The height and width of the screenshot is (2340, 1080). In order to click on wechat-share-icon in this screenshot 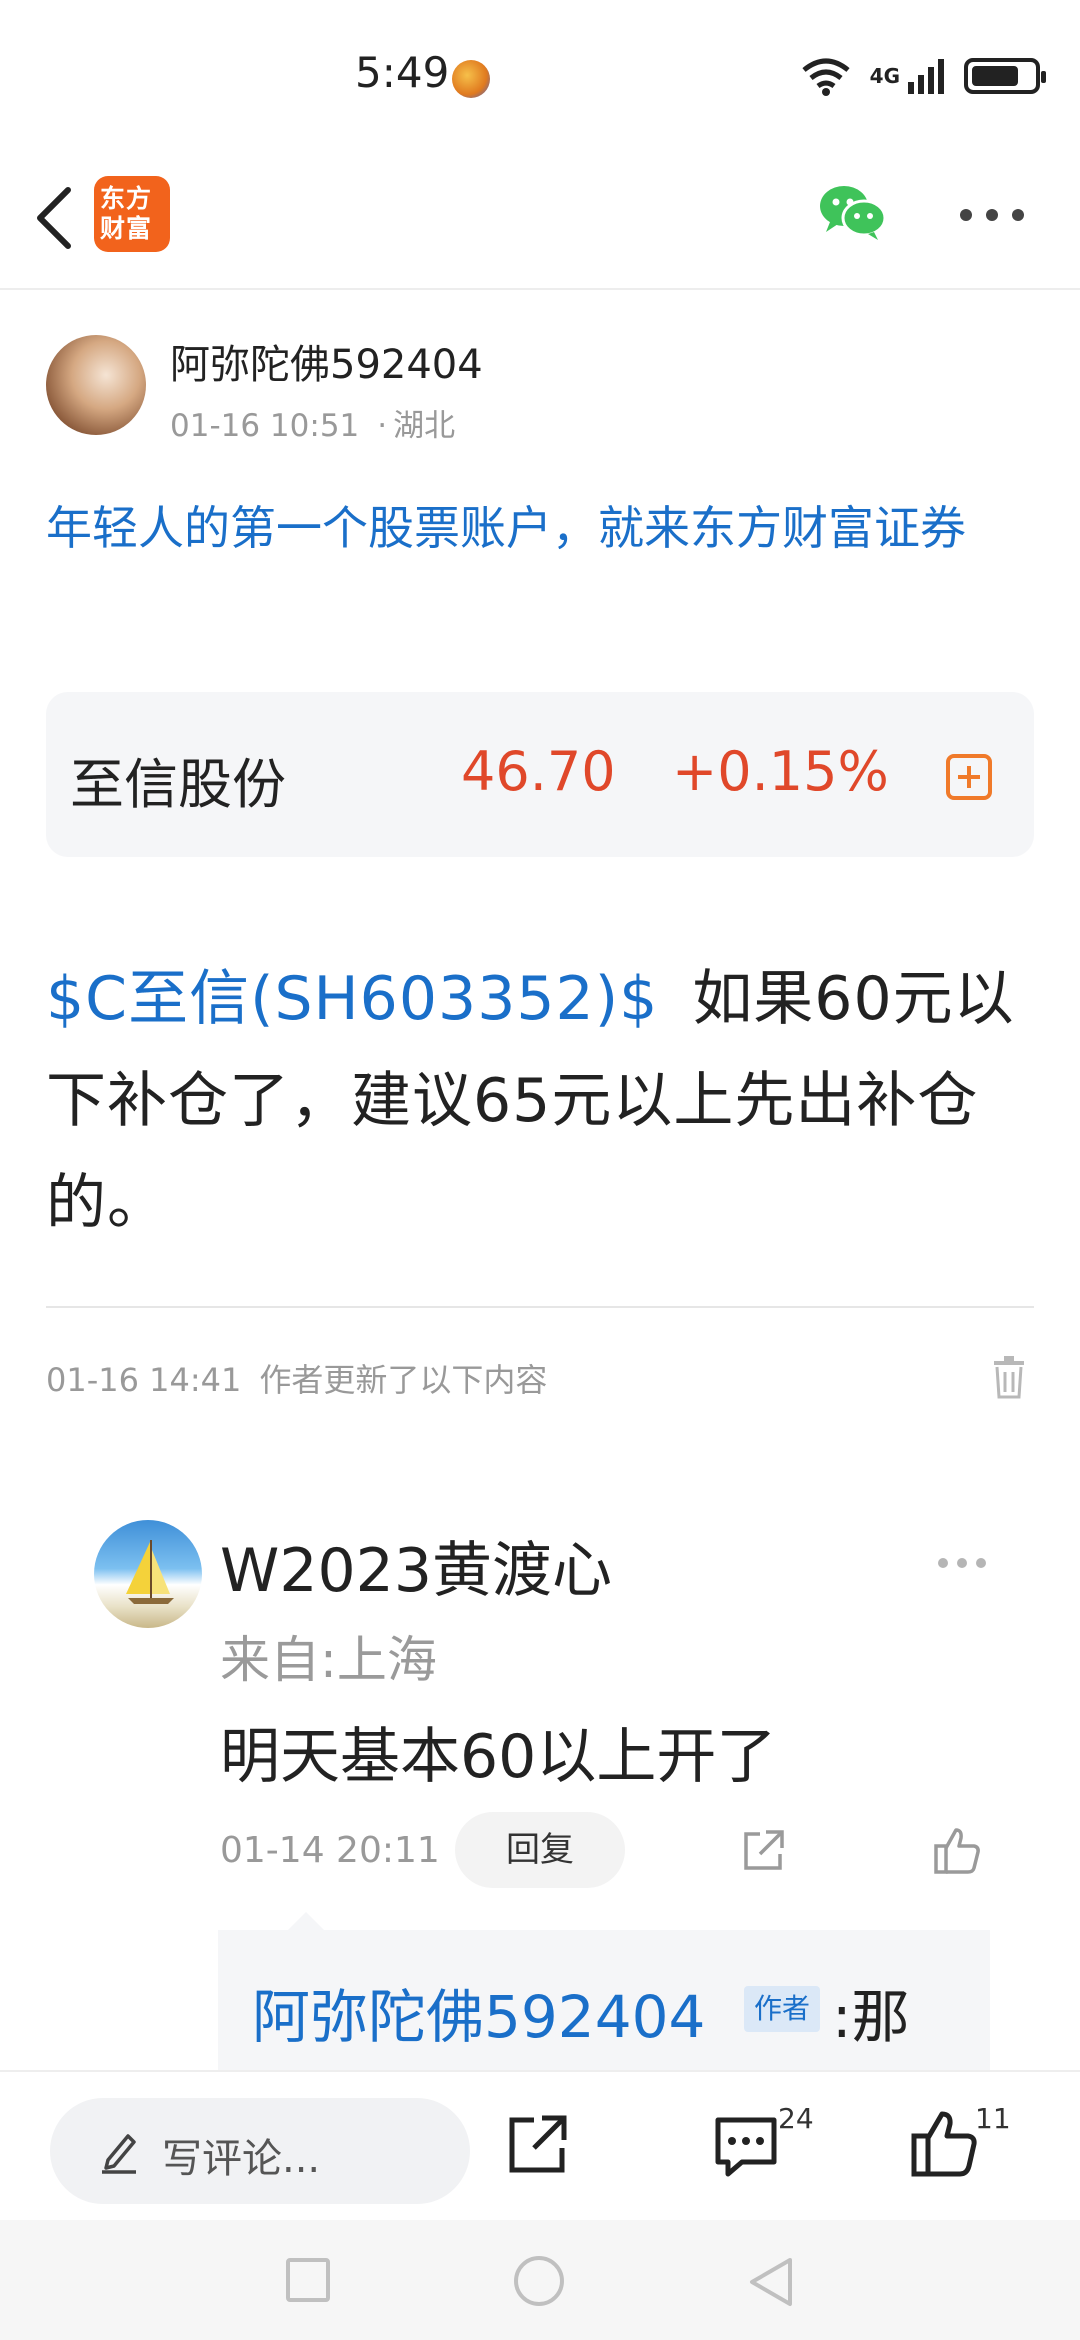, I will do `click(852, 212)`.